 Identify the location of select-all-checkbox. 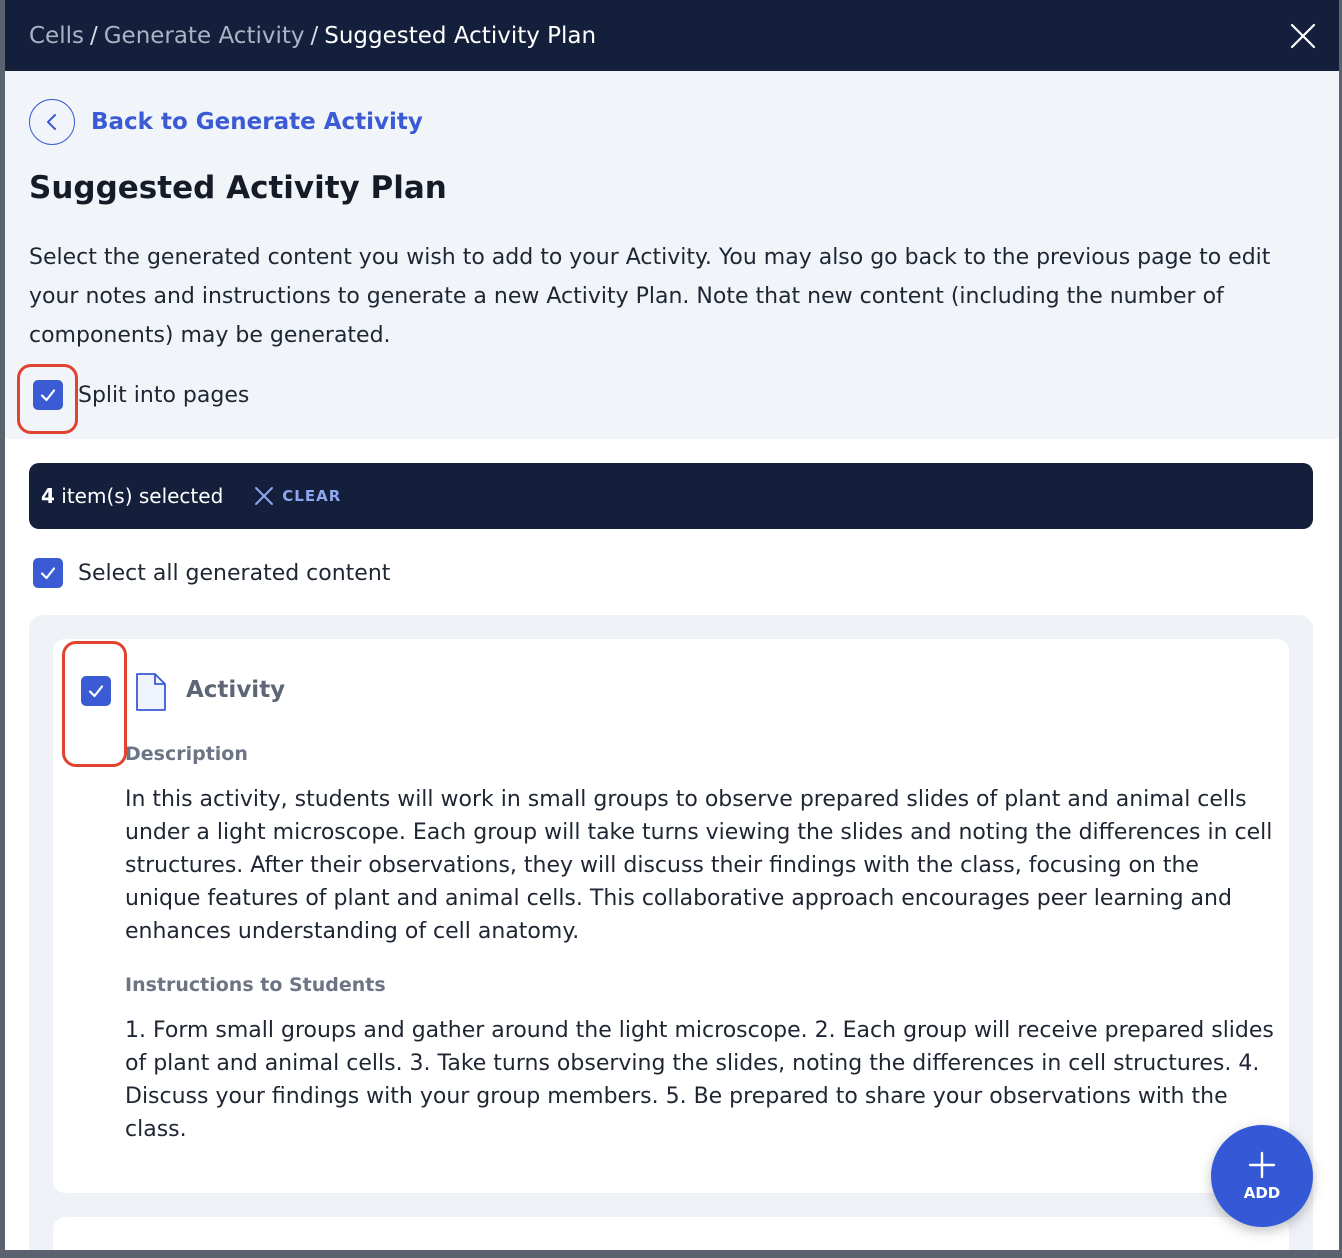
(48, 573).